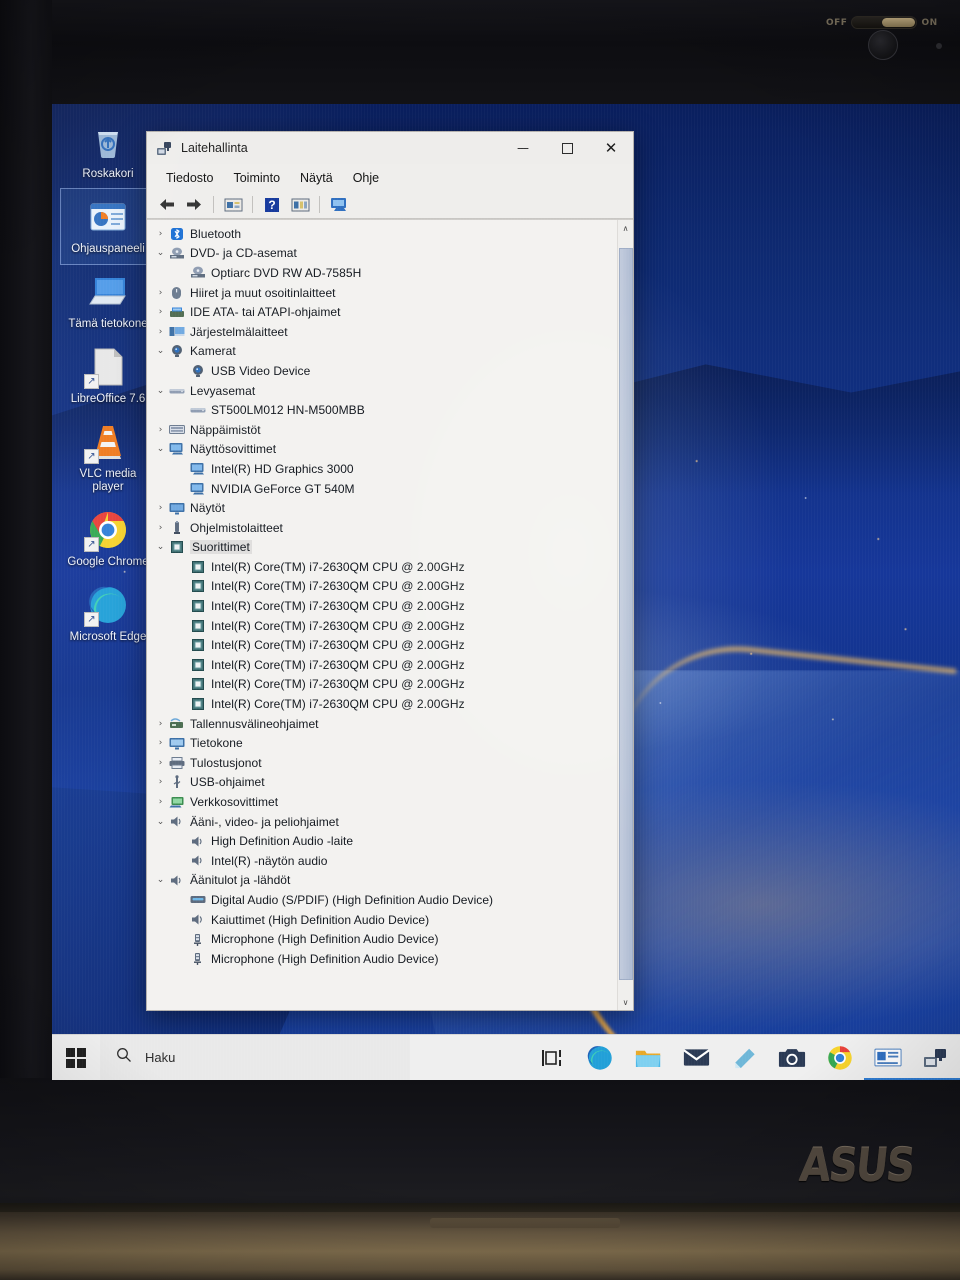 This screenshot has height=1280, width=960. I want to click on device-tree-row: ⌄ DVD- ja CD-asemat, so click(385, 254).